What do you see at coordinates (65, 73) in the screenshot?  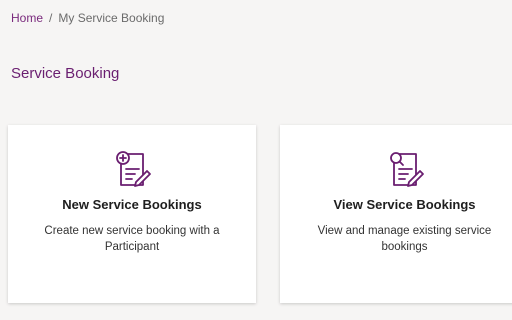 I see `page-title: Service Booking` at bounding box center [65, 73].